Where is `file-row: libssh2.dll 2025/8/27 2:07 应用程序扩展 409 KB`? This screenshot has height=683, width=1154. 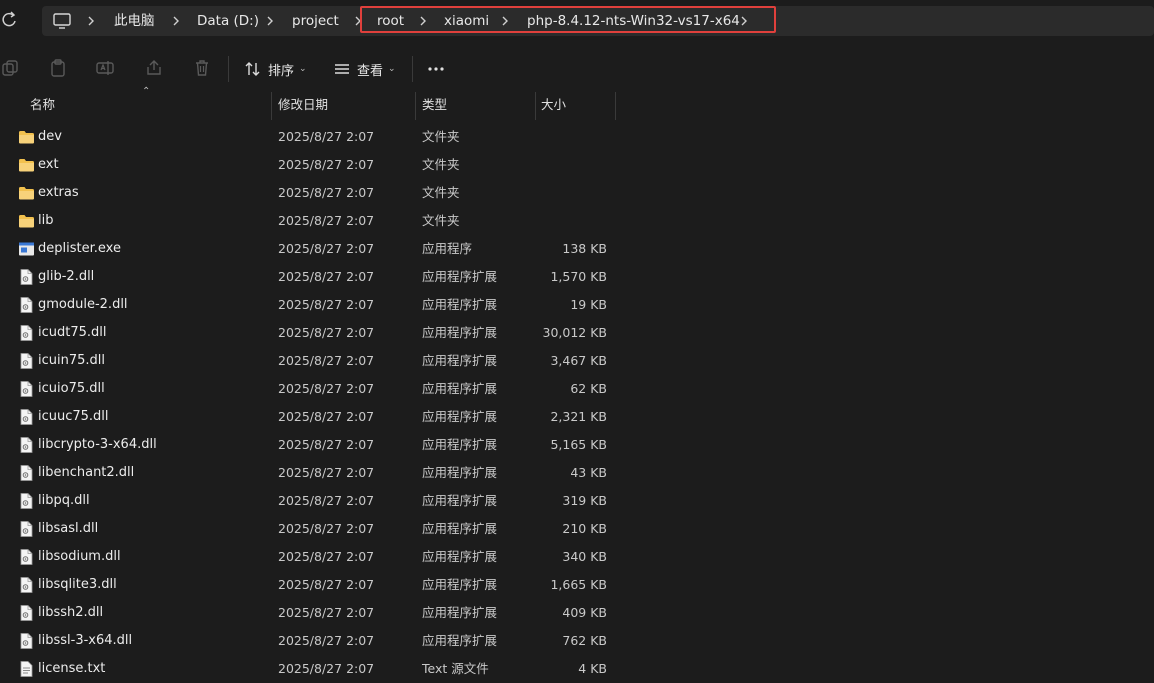
file-row: libssh2.dll 2025/8/27 2:07 应用程序扩展 409 KB is located at coordinates (577, 613).